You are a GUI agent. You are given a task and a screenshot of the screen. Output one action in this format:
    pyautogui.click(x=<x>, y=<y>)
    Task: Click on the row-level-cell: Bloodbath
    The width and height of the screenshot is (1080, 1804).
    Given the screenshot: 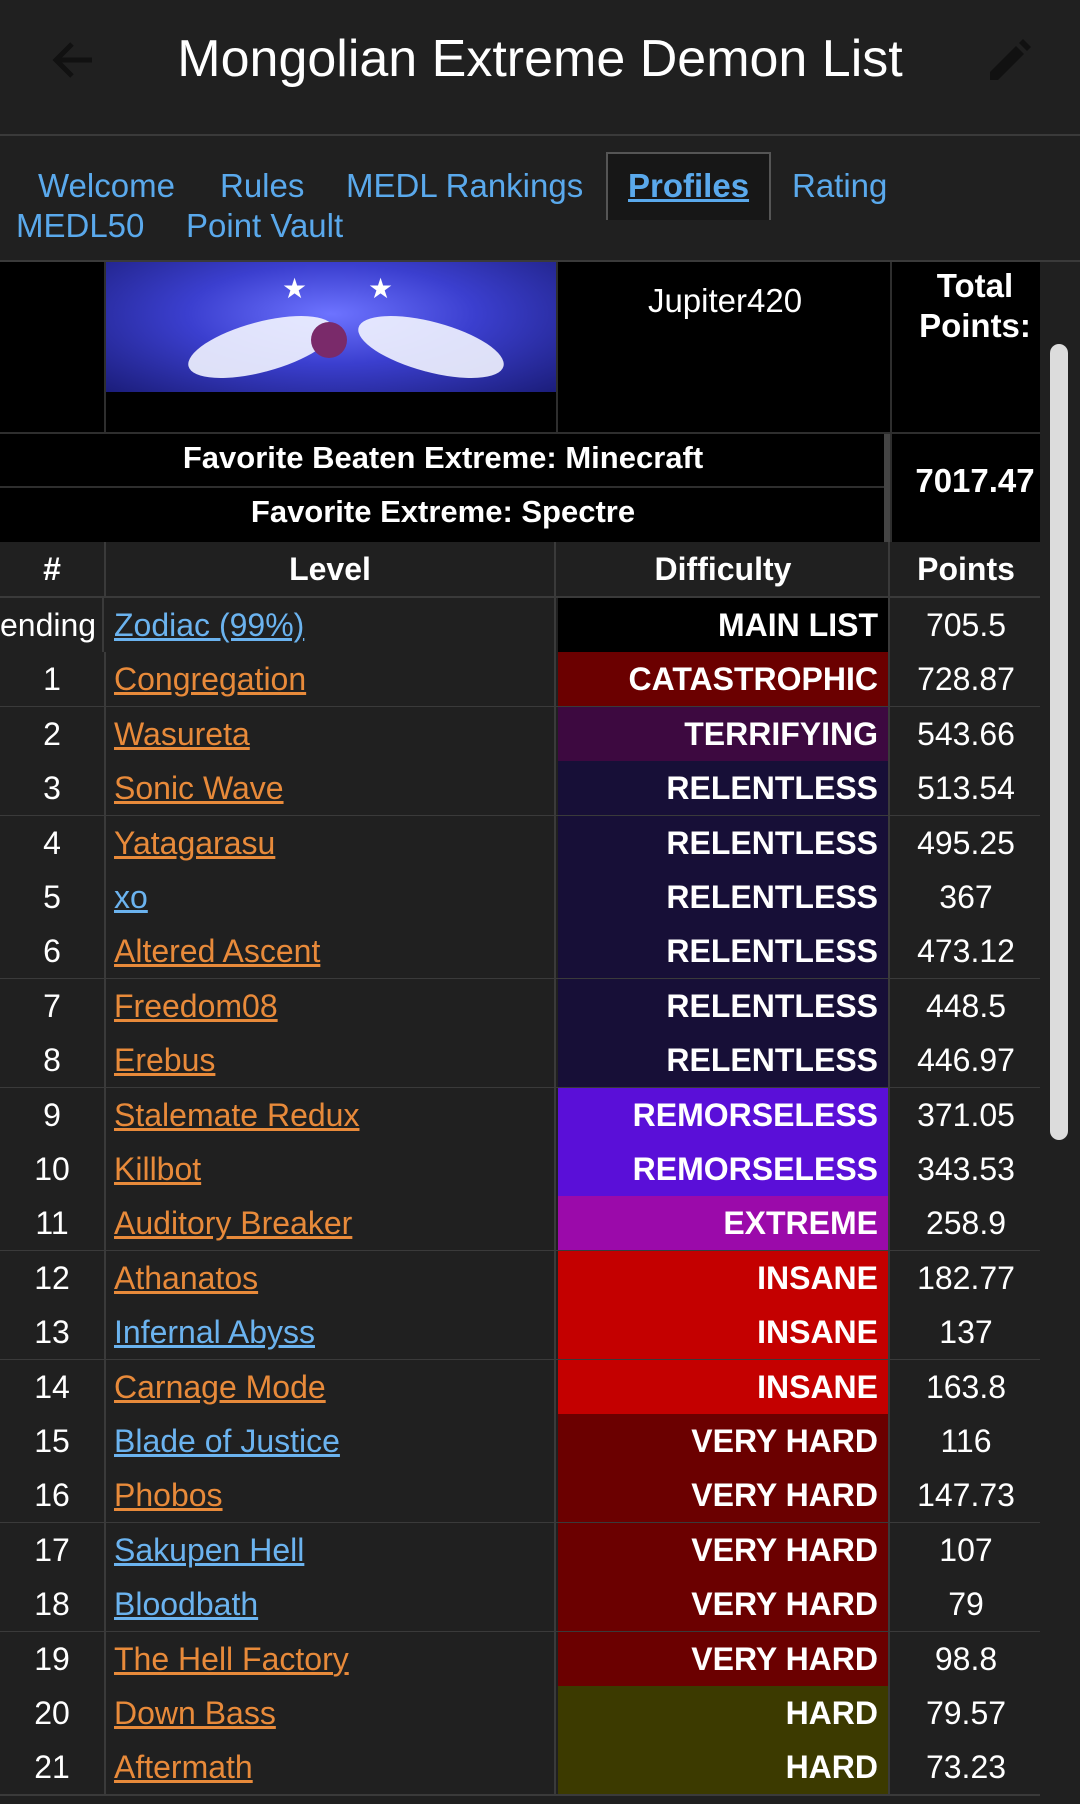 What is the action you would take?
    pyautogui.click(x=331, y=1604)
    